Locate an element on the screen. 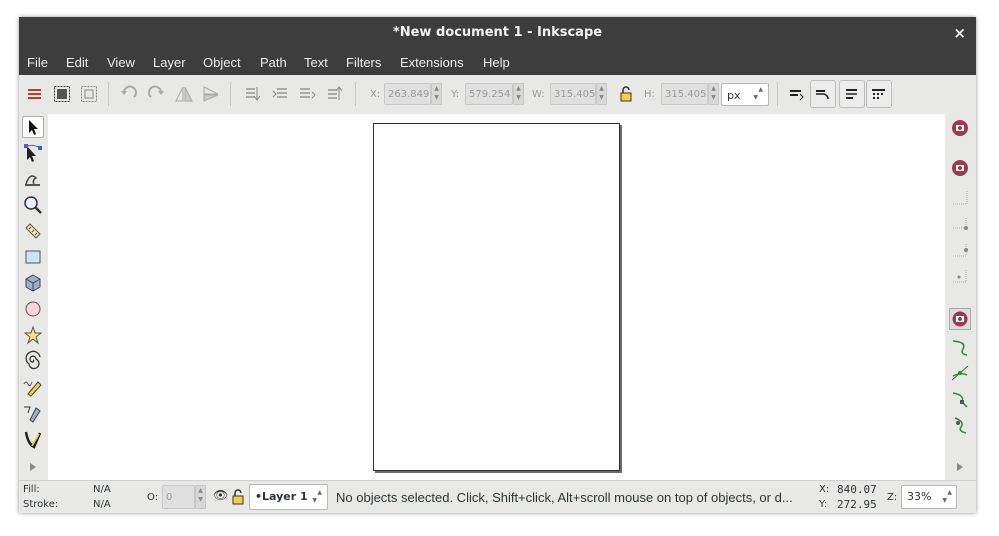 The width and height of the screenshot is (999, 536). menu-path: Path is located at coordinates (273, 62).